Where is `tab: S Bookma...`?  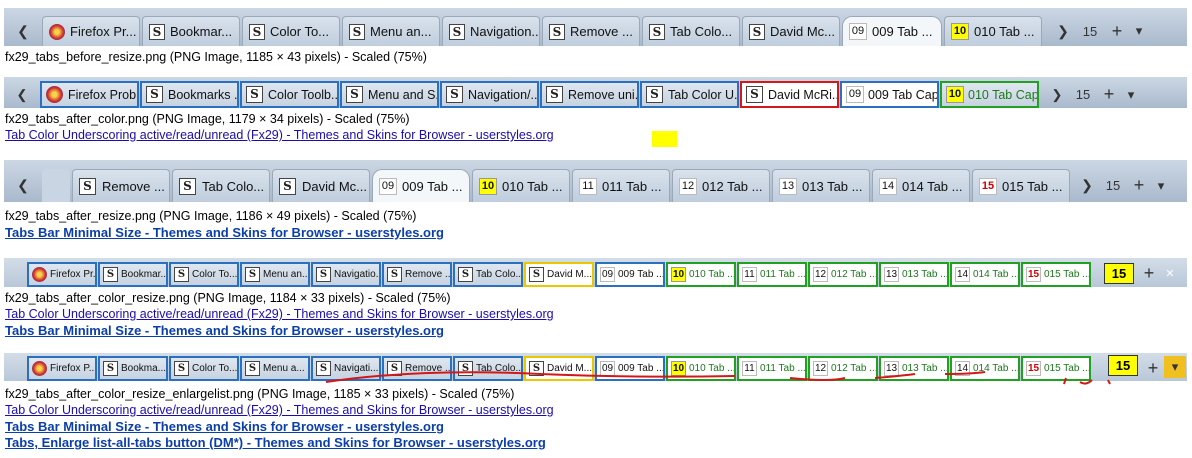 tab: S Bookma... is located at coordinates (133, 368).